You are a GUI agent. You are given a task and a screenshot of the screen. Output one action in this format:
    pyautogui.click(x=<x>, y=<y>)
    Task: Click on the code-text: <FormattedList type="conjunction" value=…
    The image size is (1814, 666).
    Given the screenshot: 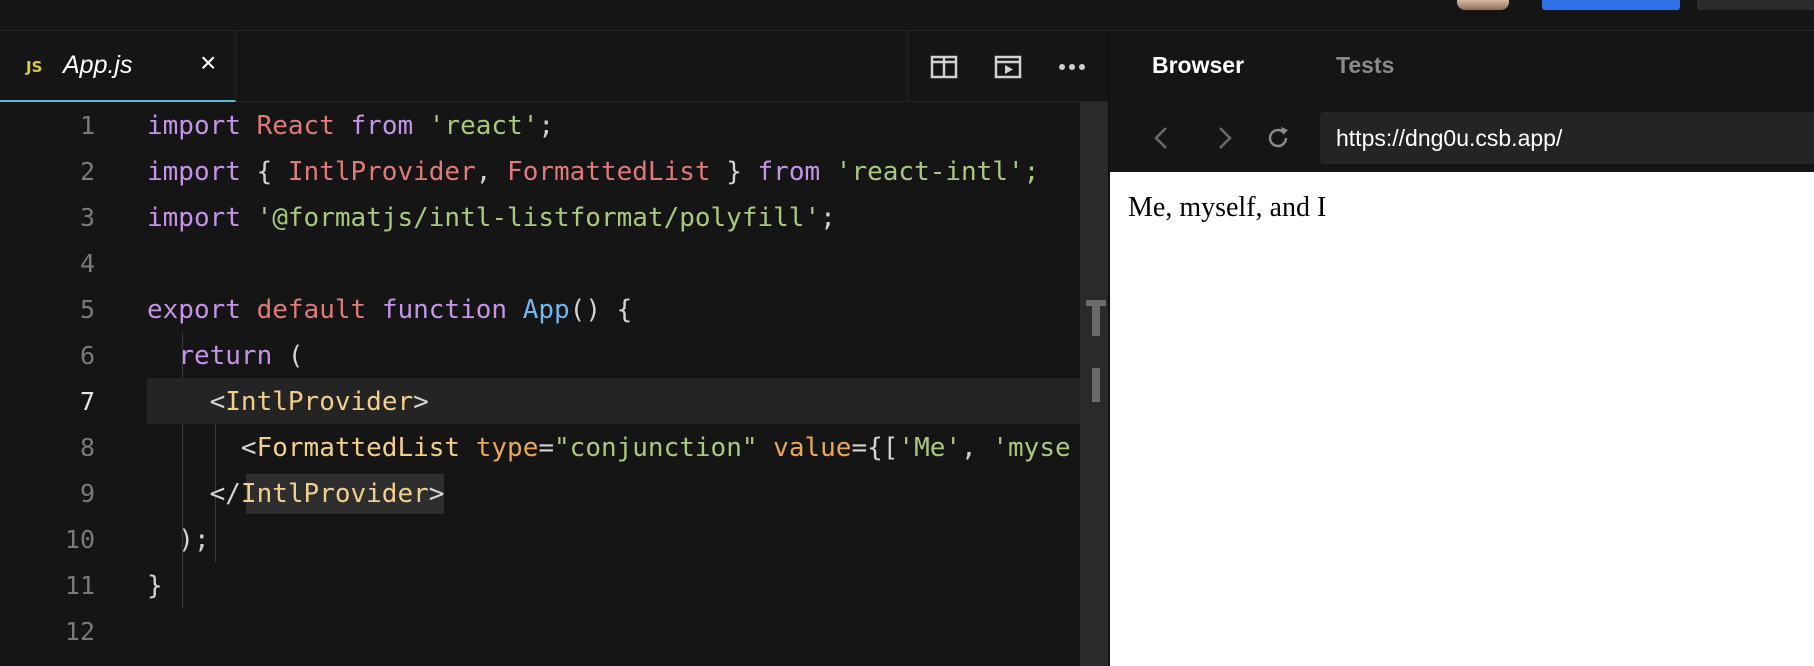 What is the action you would take?
    pyautogui.click(x=609, y=448)
    